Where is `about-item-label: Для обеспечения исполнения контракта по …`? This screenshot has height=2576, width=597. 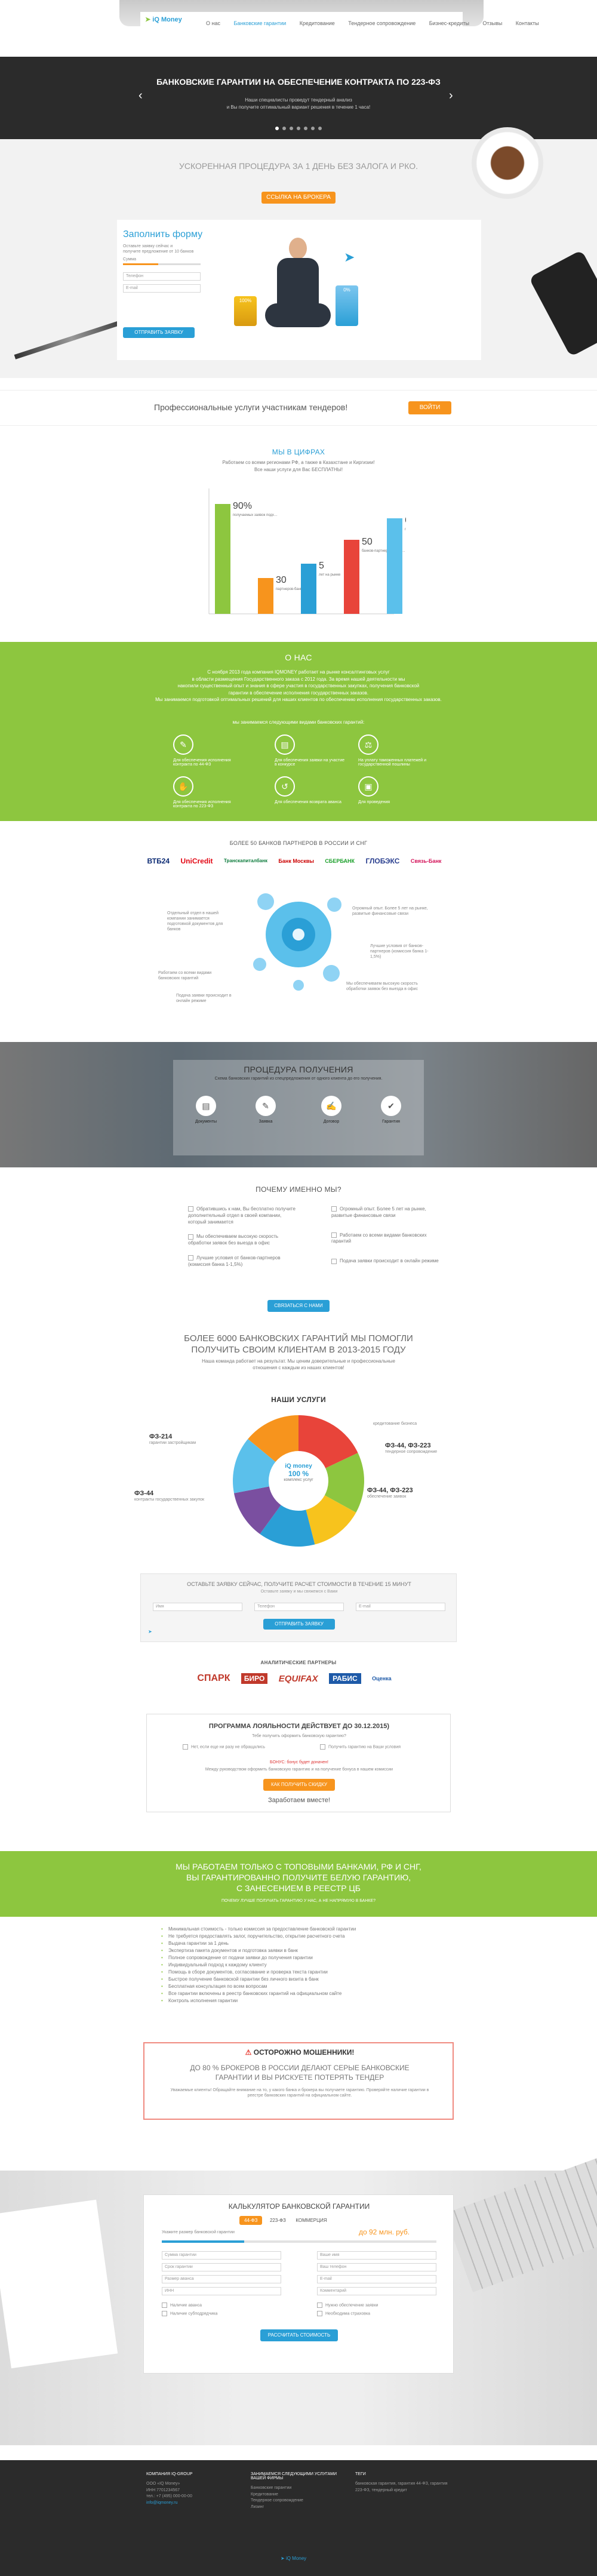
about-item-label: Для обеспечения исполнения контракта по … is located at coordinates (202, 804).